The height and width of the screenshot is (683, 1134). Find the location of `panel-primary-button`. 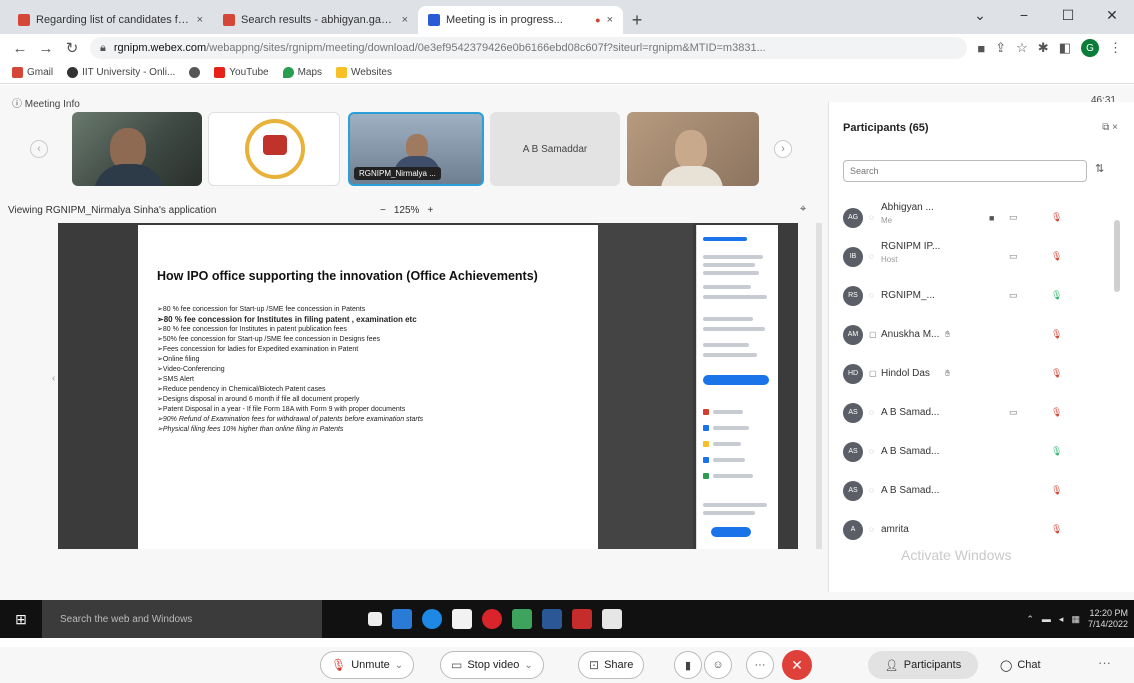

panel-primary-button is located at coordinates (736, 380).